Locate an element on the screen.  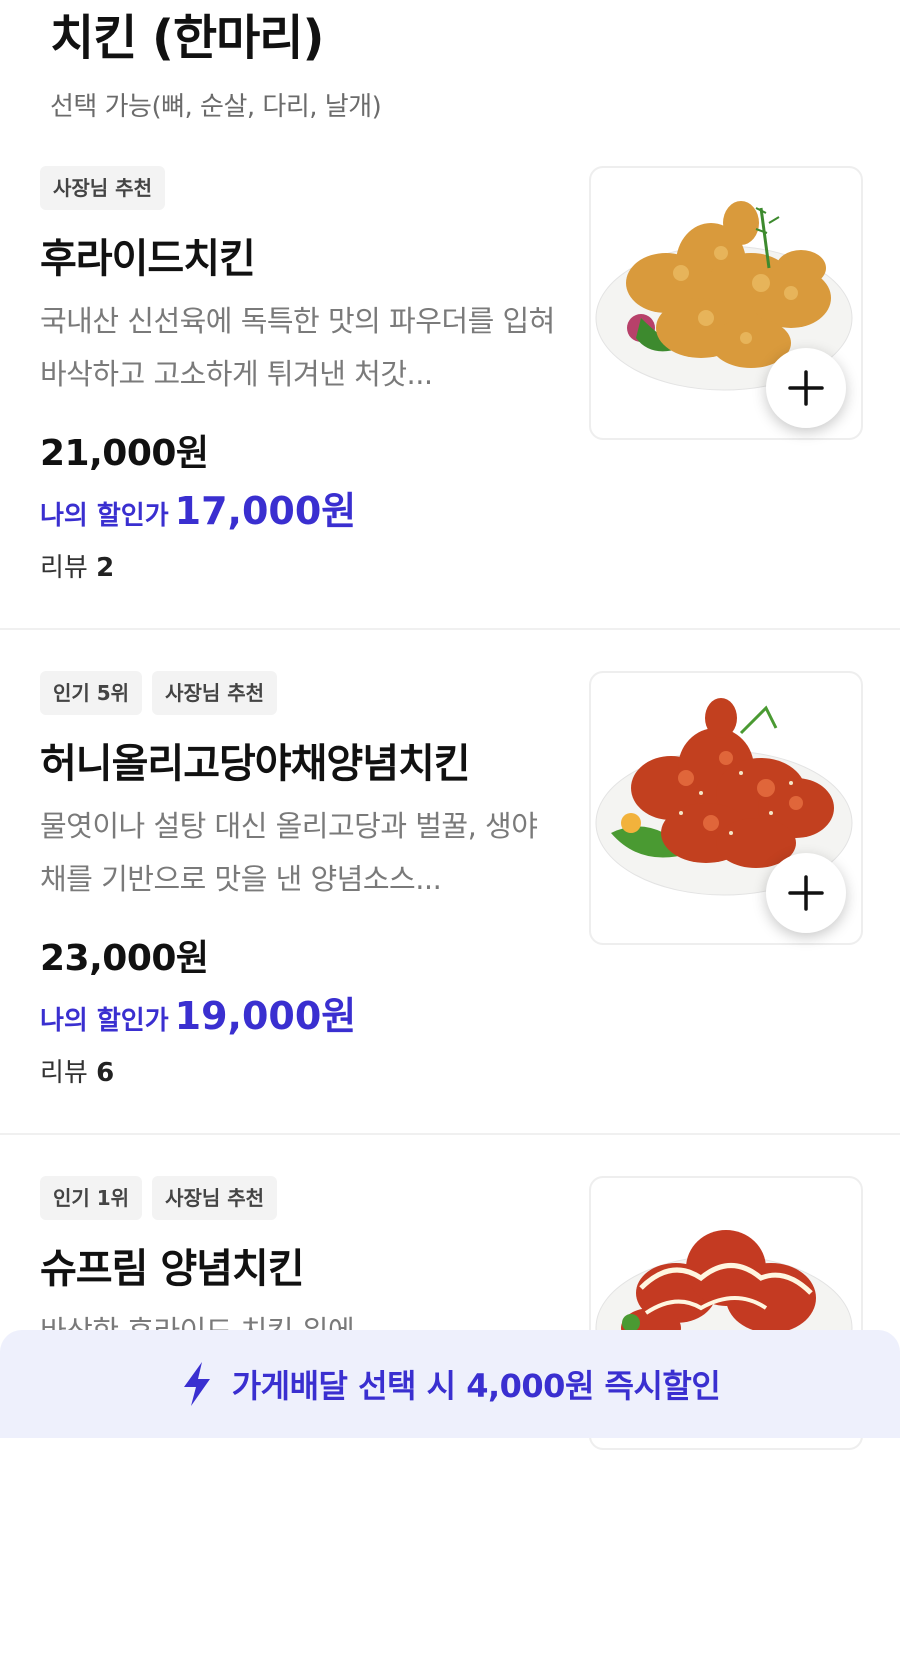
discount-price: 19,000원 is located at coordinates (265, 1016).